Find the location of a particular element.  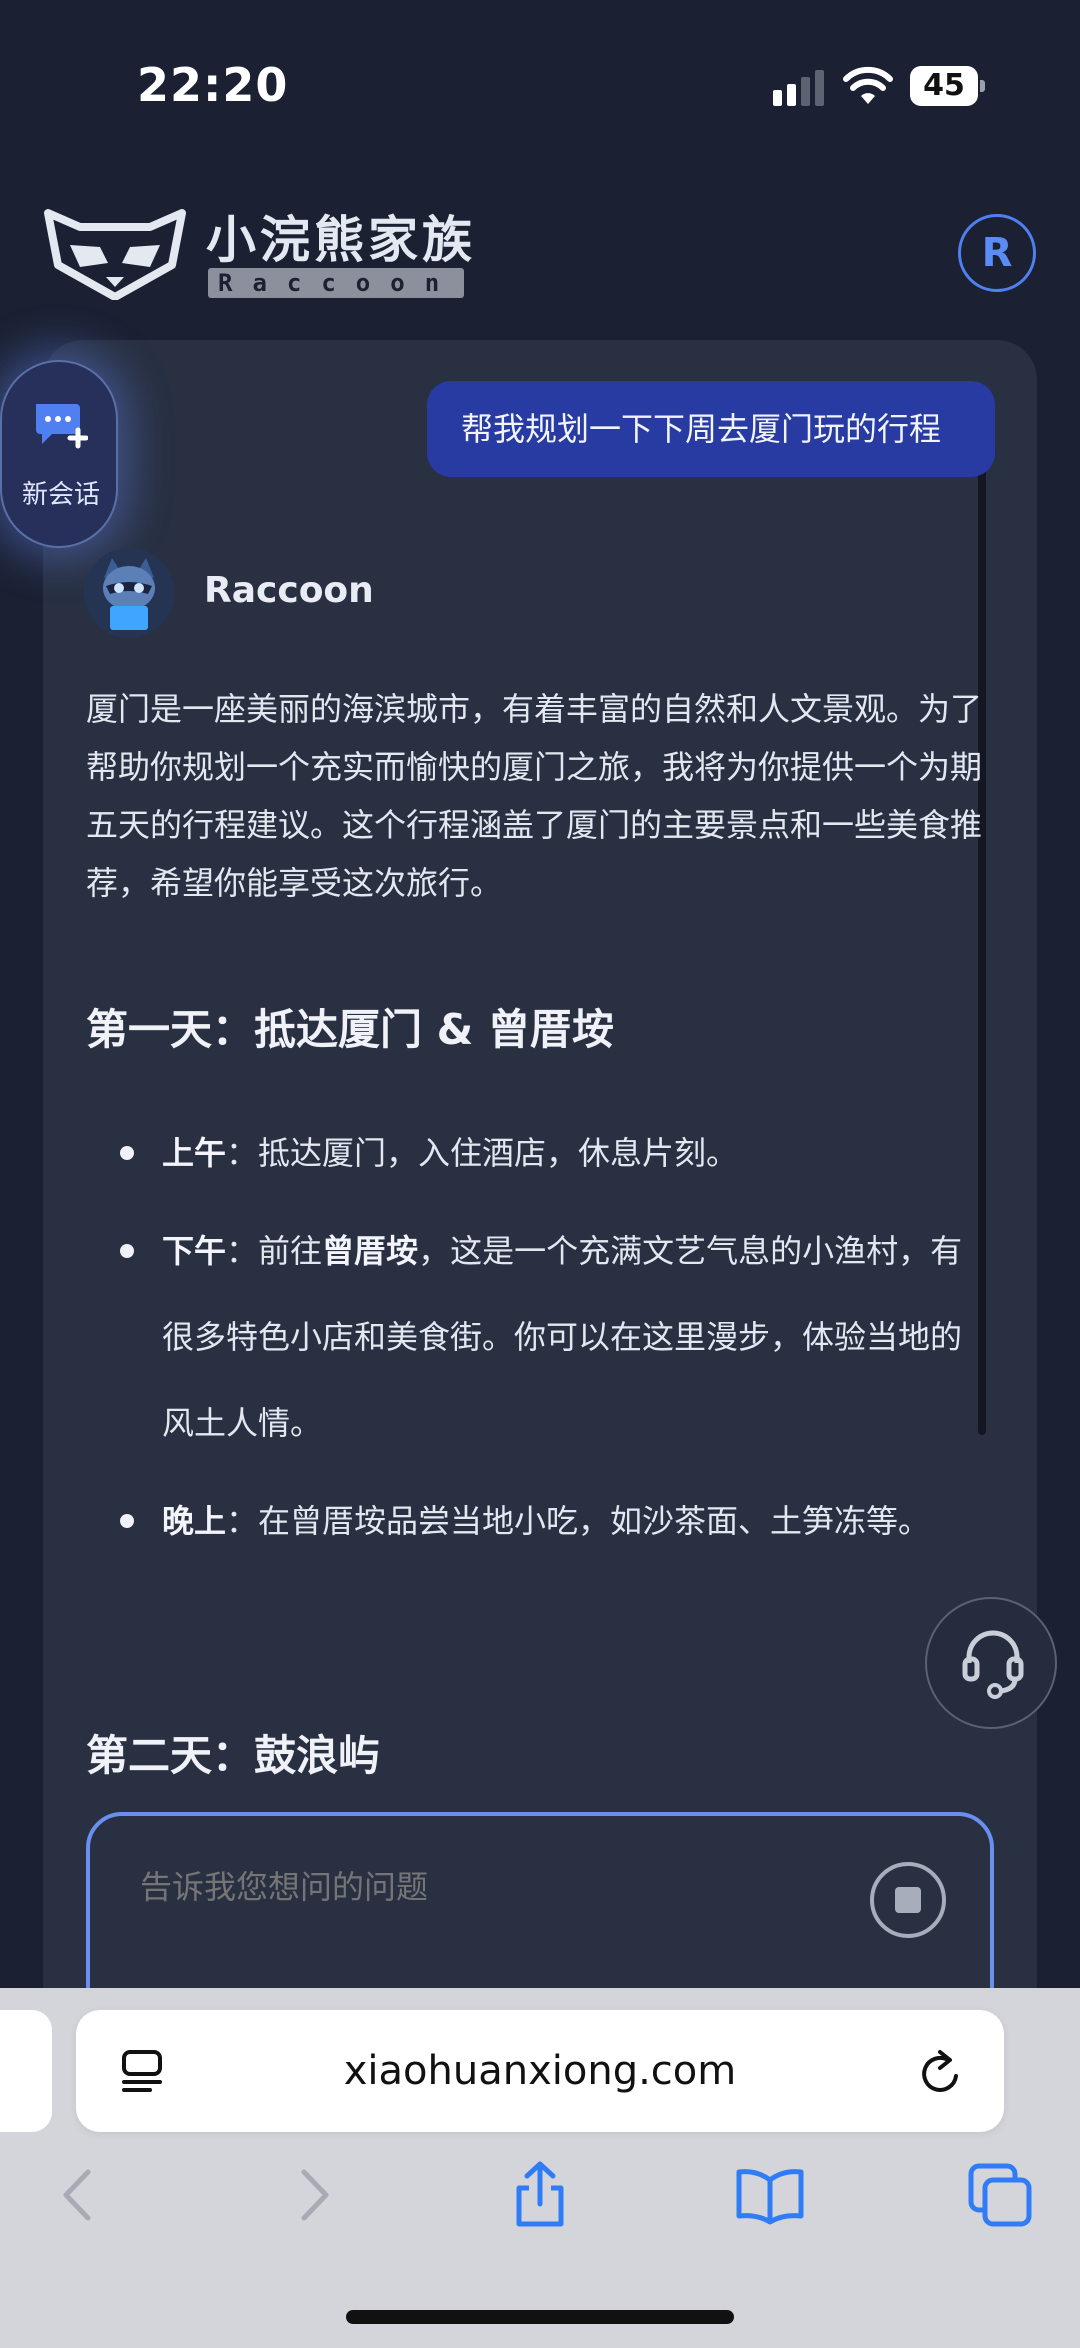

stop-icon is located at coordinates (908, 1900).